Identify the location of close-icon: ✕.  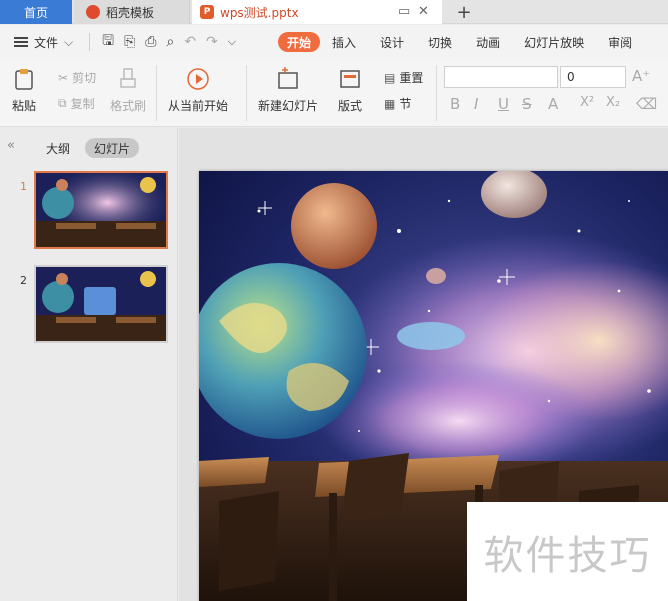
(423, 11).